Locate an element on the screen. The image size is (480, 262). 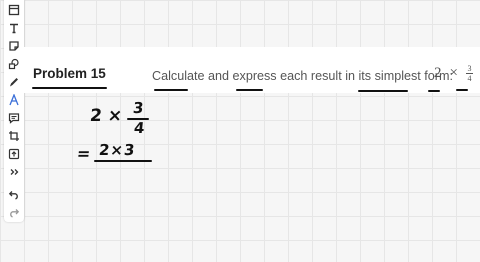
hw-fraction-bar is located at coordinates (123, 161).